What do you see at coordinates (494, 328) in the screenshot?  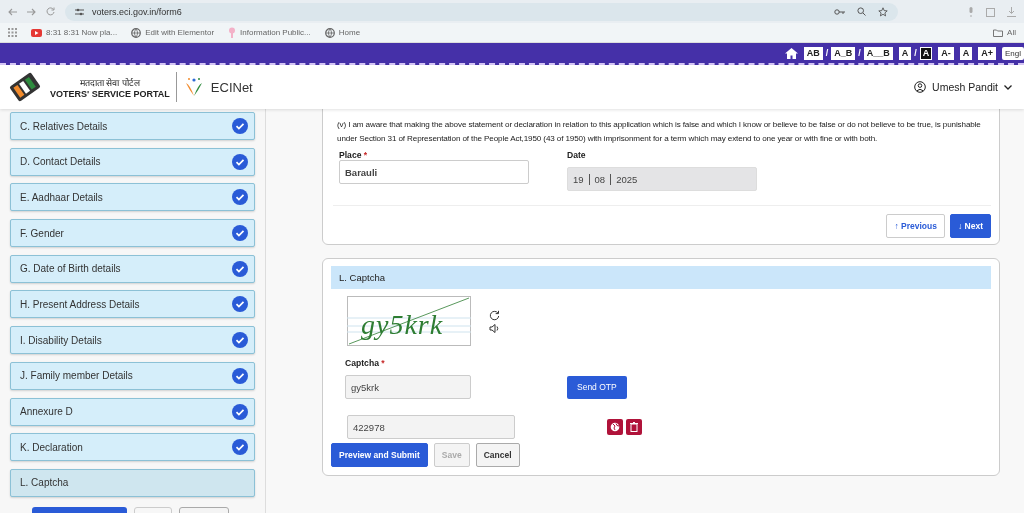 I see `speaker-icon` at bounding box center [494, 328].